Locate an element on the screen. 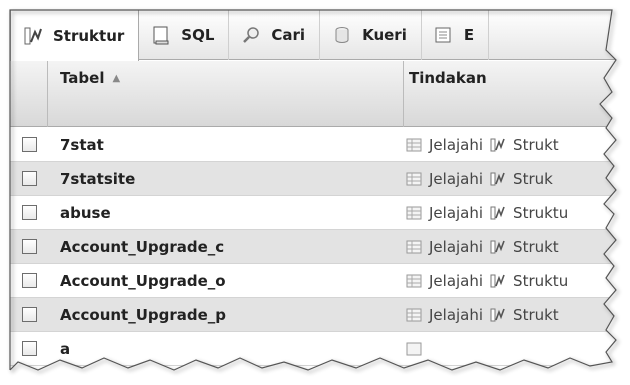  table-row: Account_Upgrade_c Jelajahi Strukt is located at coordinates (316, 247).